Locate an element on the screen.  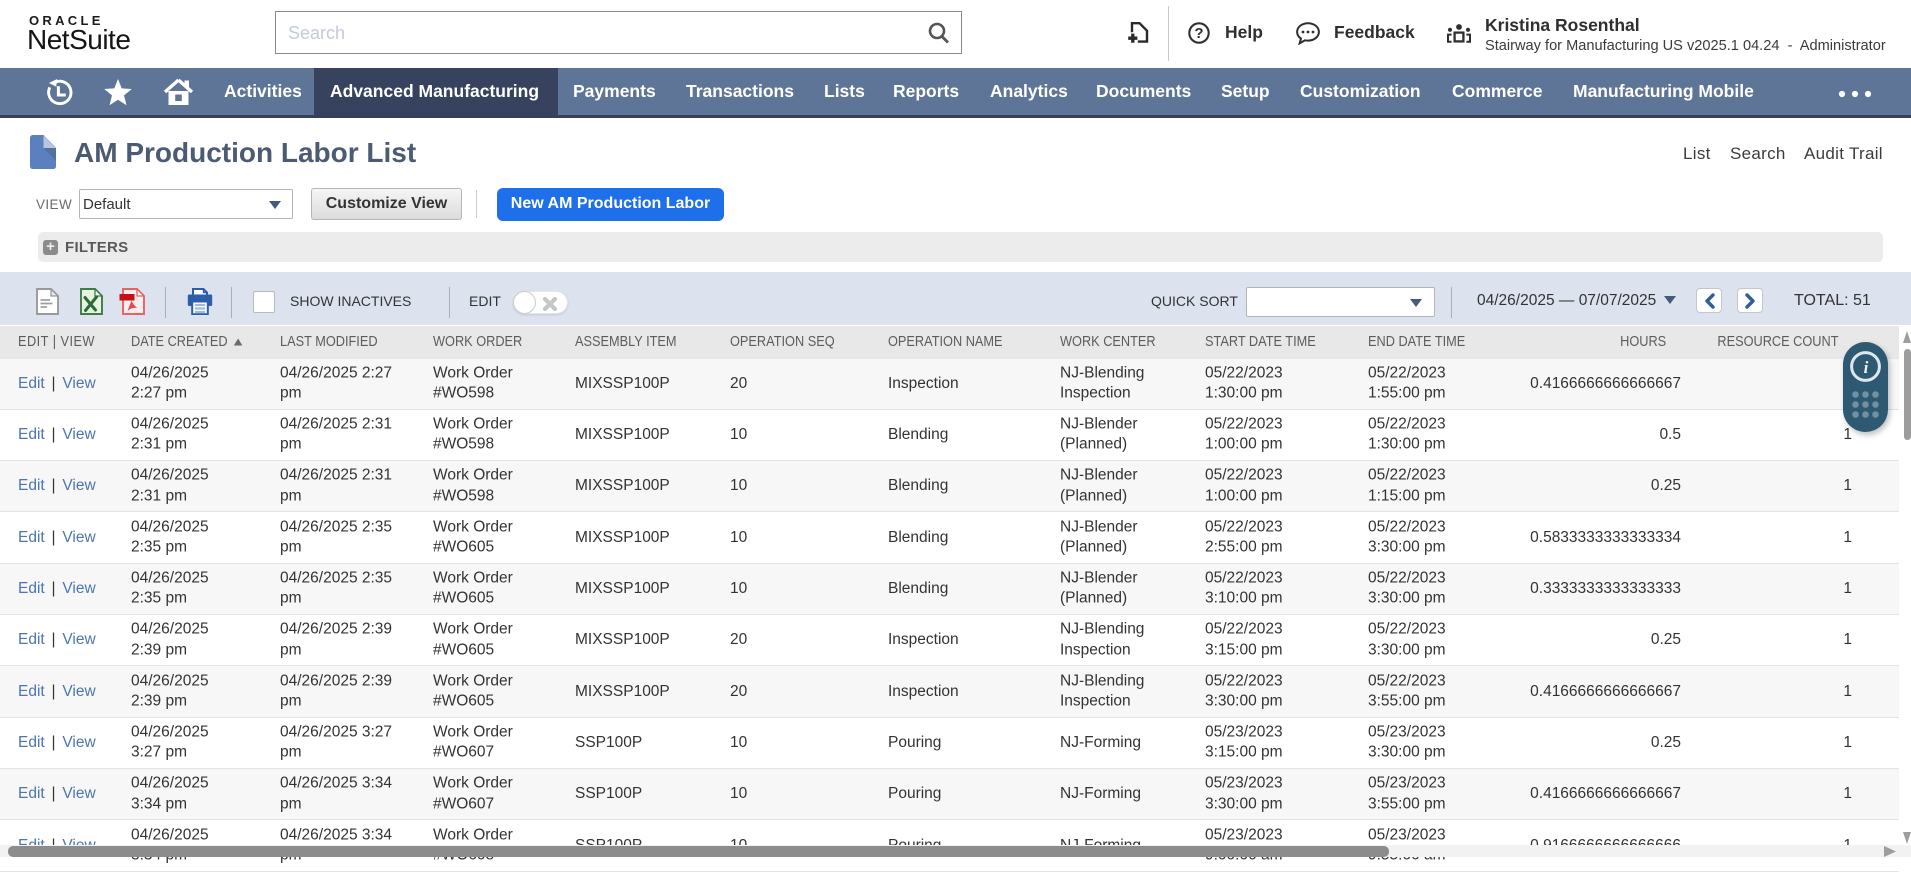
svg-text: i is located at coordinates (1866, 367).